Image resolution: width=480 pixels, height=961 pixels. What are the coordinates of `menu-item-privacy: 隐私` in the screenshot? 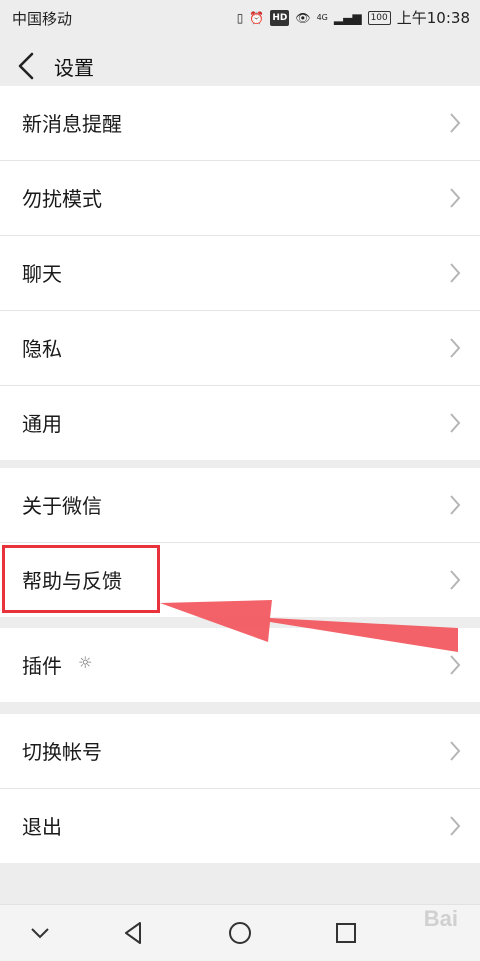 It's located at (240, 348).